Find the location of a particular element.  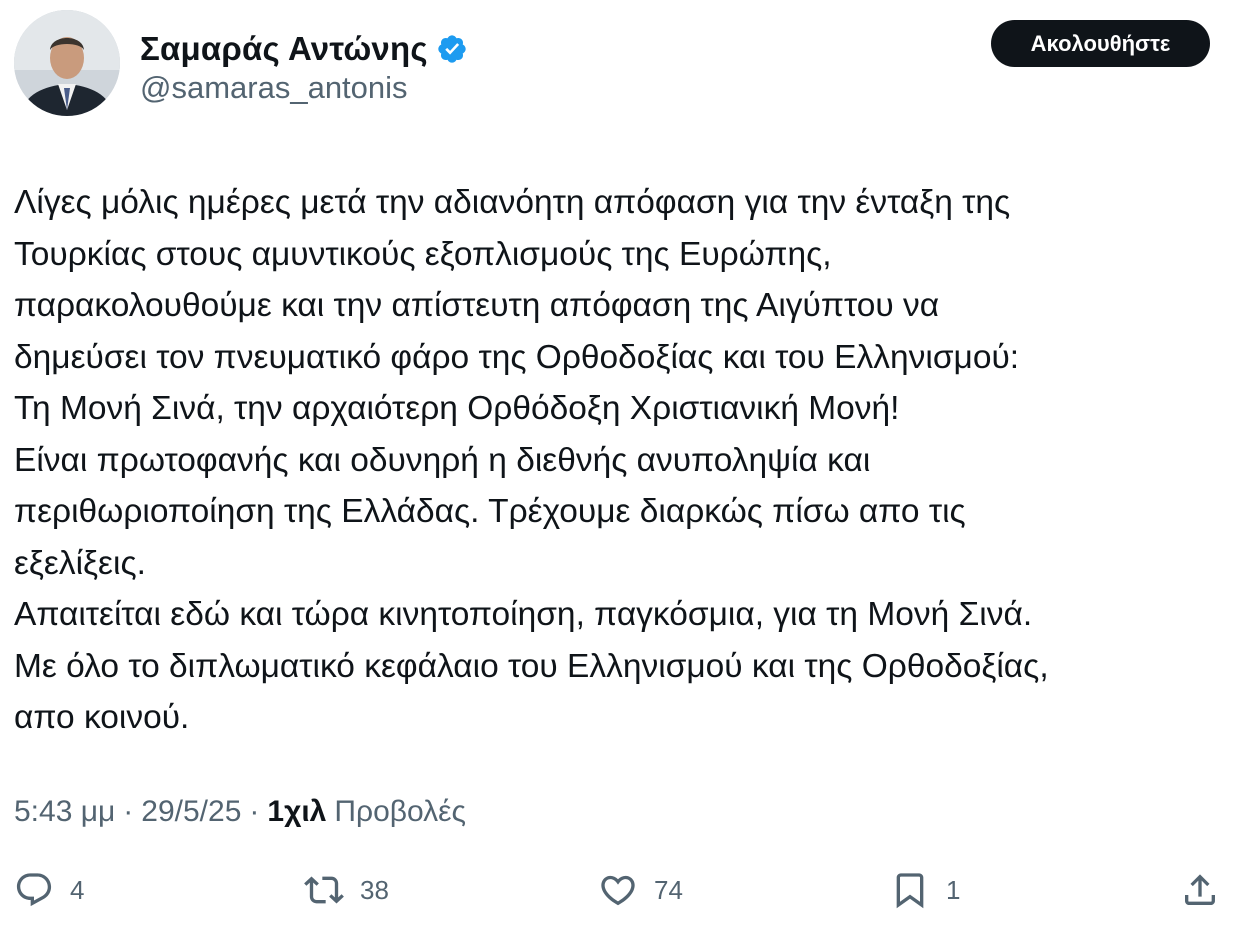

reply-button: 4 is located at coordinates (49, 890).